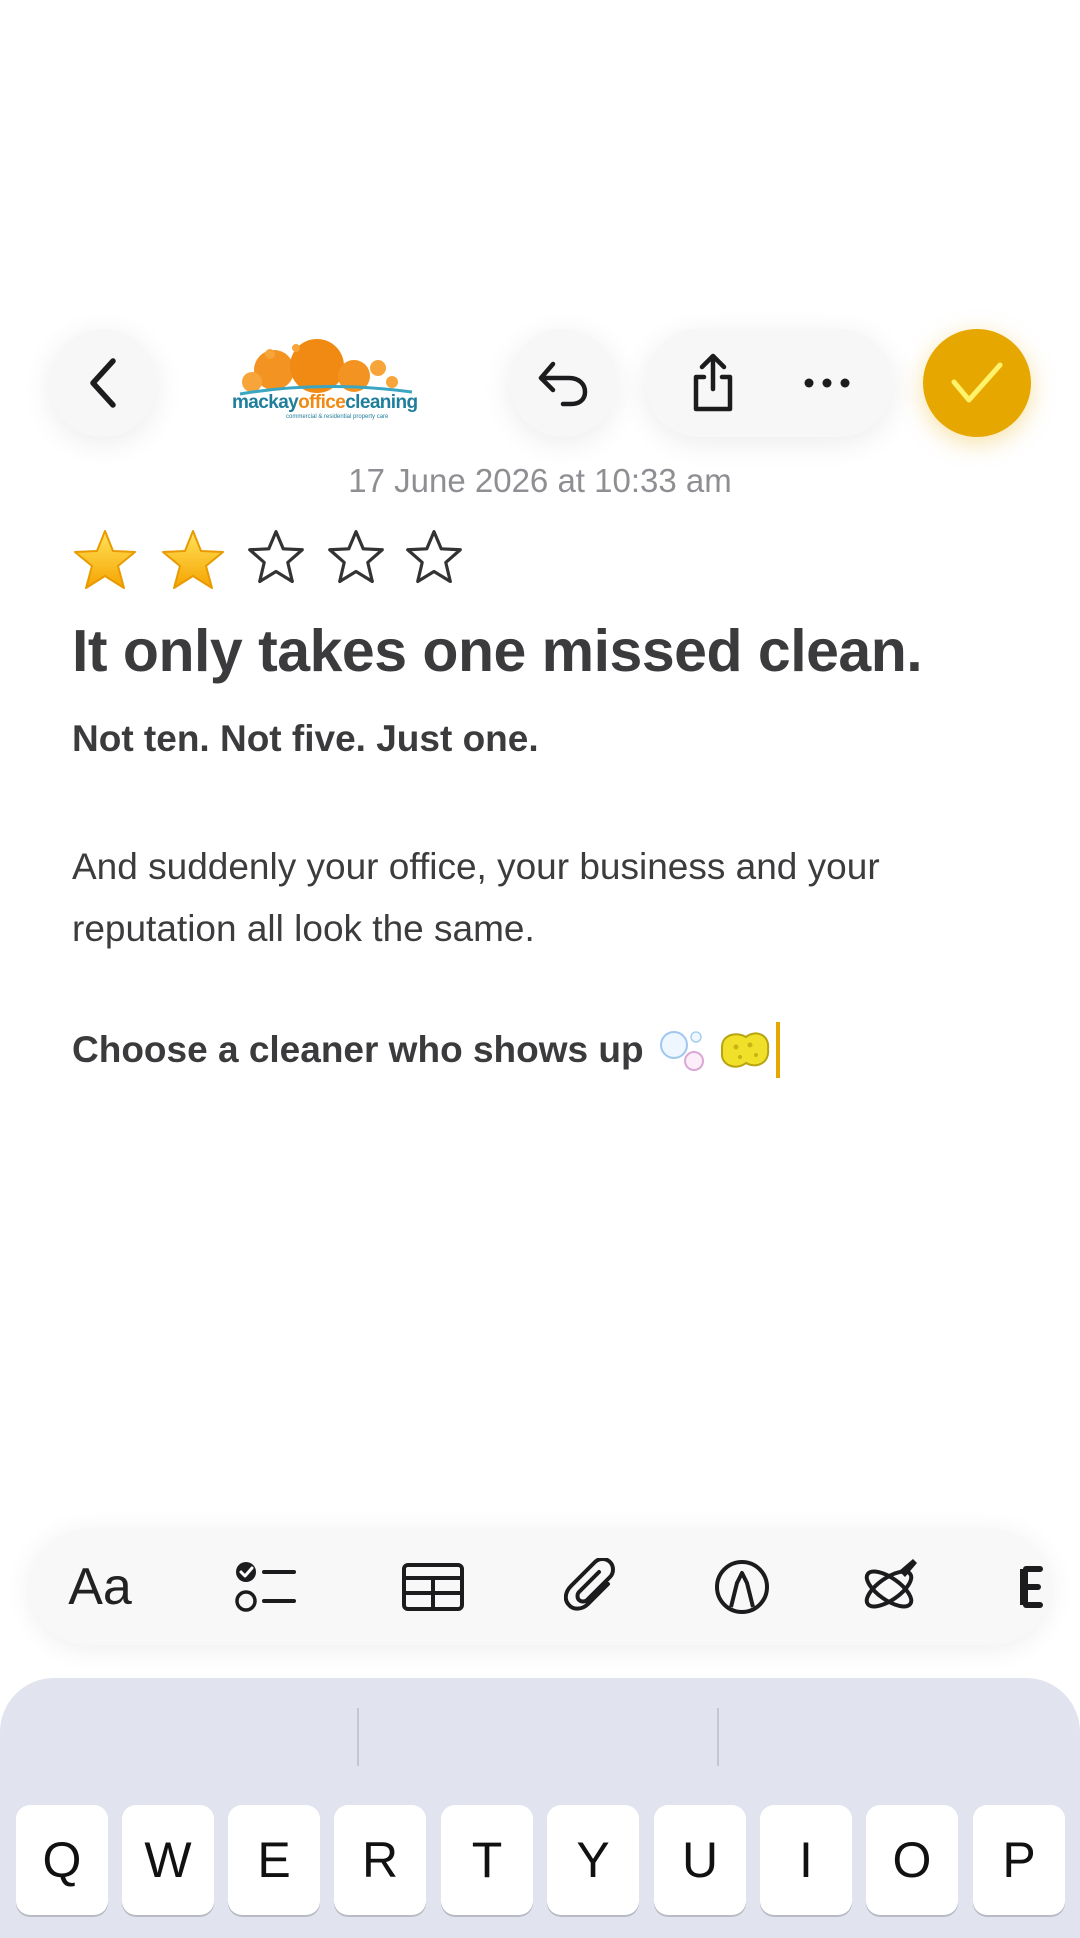 This screenshot has height=1938, width=1080. What do you see at coordinates (497, 651) in the screenshot?
I see `note-title: It only takes one missed clean.` at bounding box center [497, 651].